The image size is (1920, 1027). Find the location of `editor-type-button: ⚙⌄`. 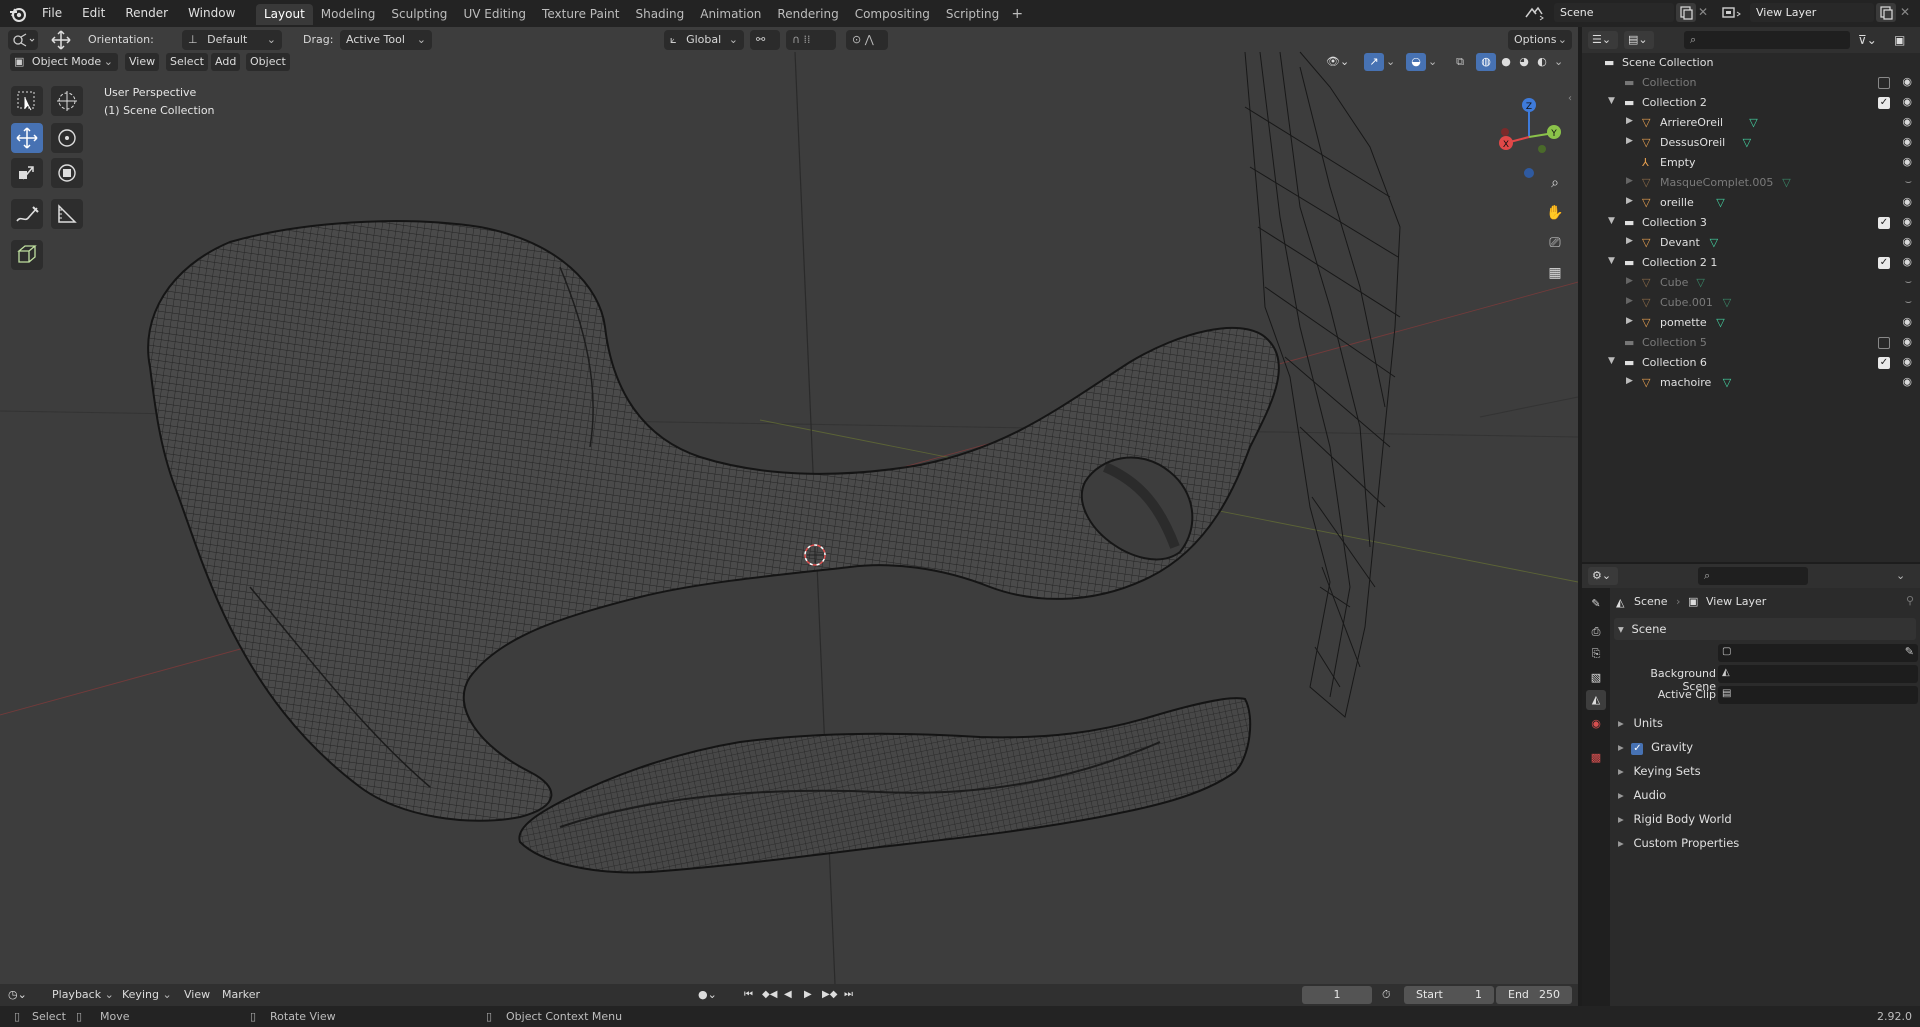

editor-type-button: ⚙⌄ is located at coordinates (1603, 576).